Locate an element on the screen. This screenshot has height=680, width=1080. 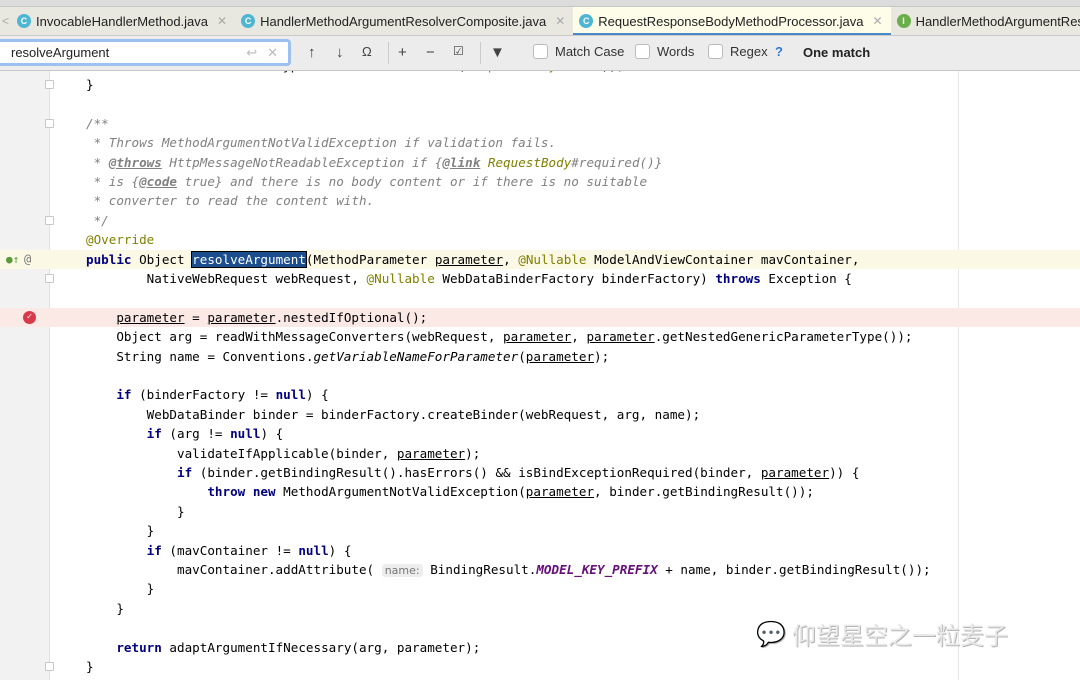
interface-file-icon: I is located at coordinates (903, 21).